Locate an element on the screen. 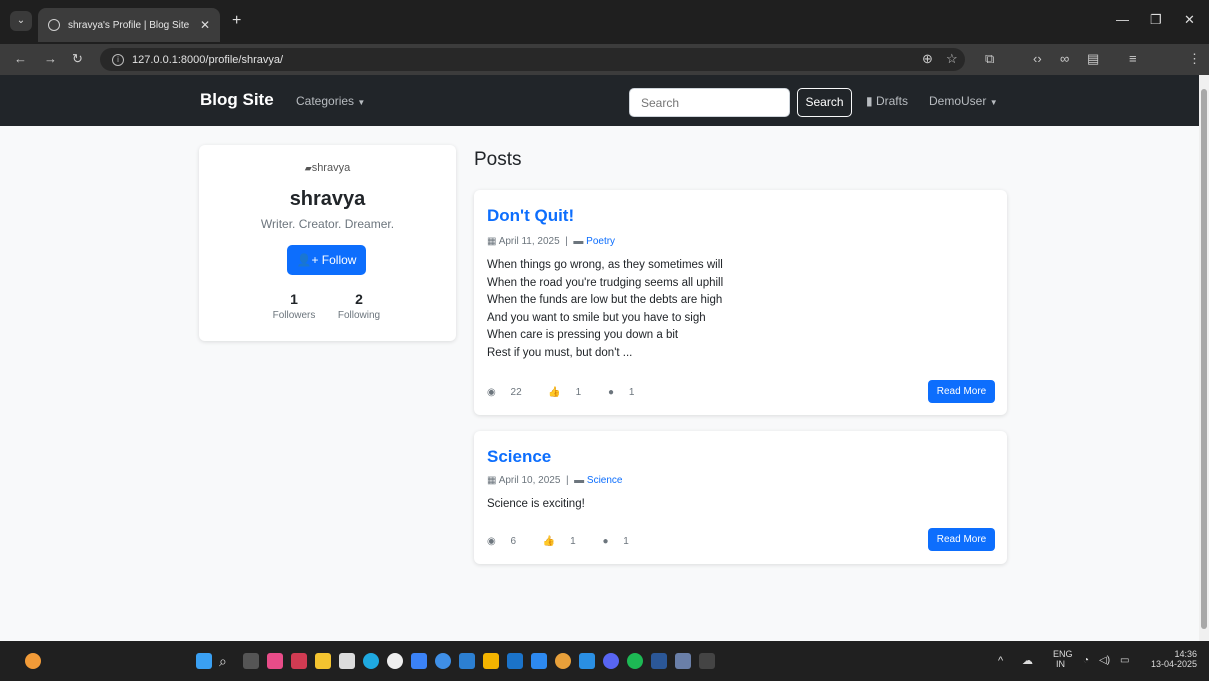  weather-widget-icon is located at coordinates (33, 661).